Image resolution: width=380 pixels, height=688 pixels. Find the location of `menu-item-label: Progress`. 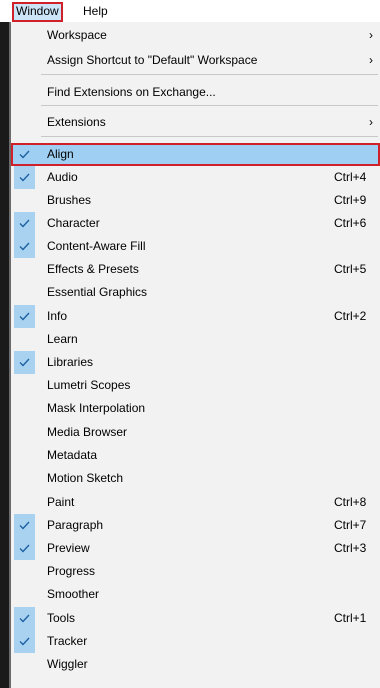

menu-item-label: Progress is located at coordinates (71, 571).